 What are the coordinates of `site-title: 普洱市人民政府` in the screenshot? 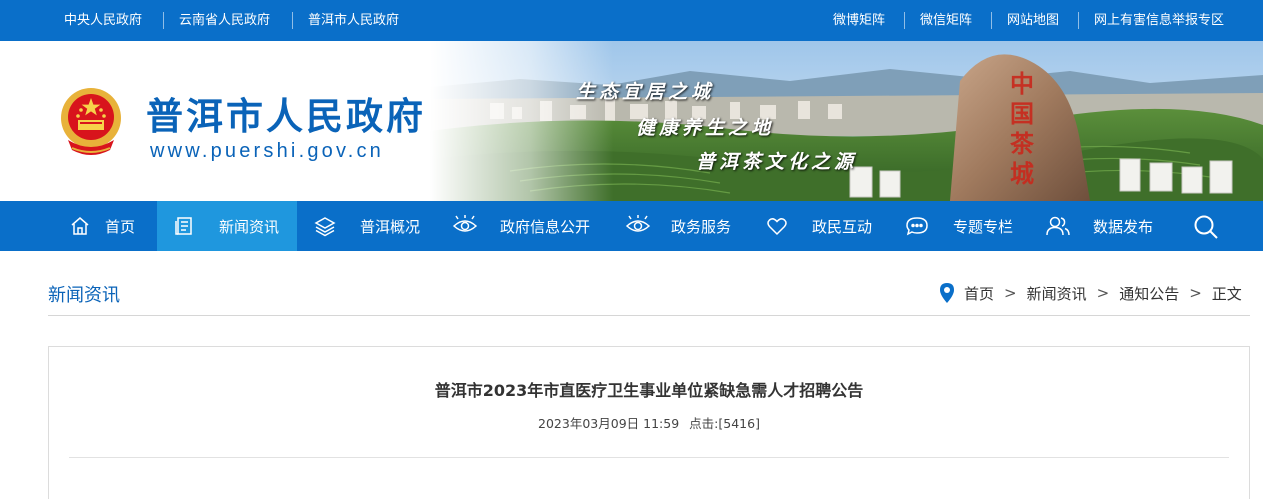 It's located at (286, 113).